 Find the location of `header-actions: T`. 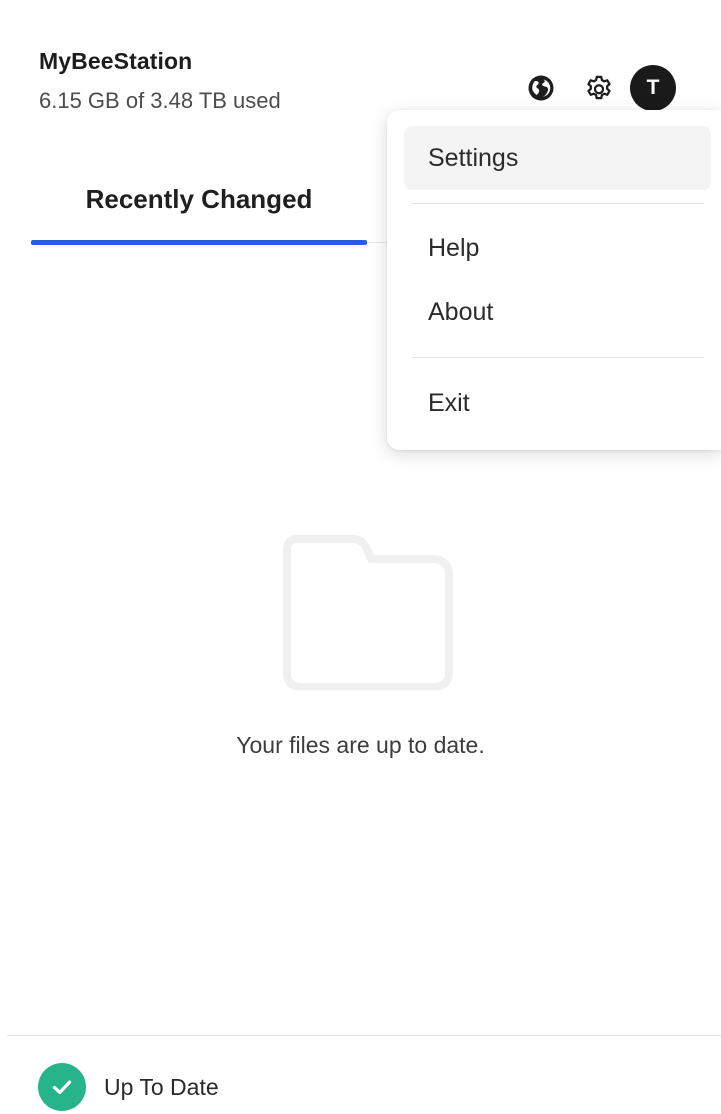

header-actions: T is located at coordinates (599, 88).